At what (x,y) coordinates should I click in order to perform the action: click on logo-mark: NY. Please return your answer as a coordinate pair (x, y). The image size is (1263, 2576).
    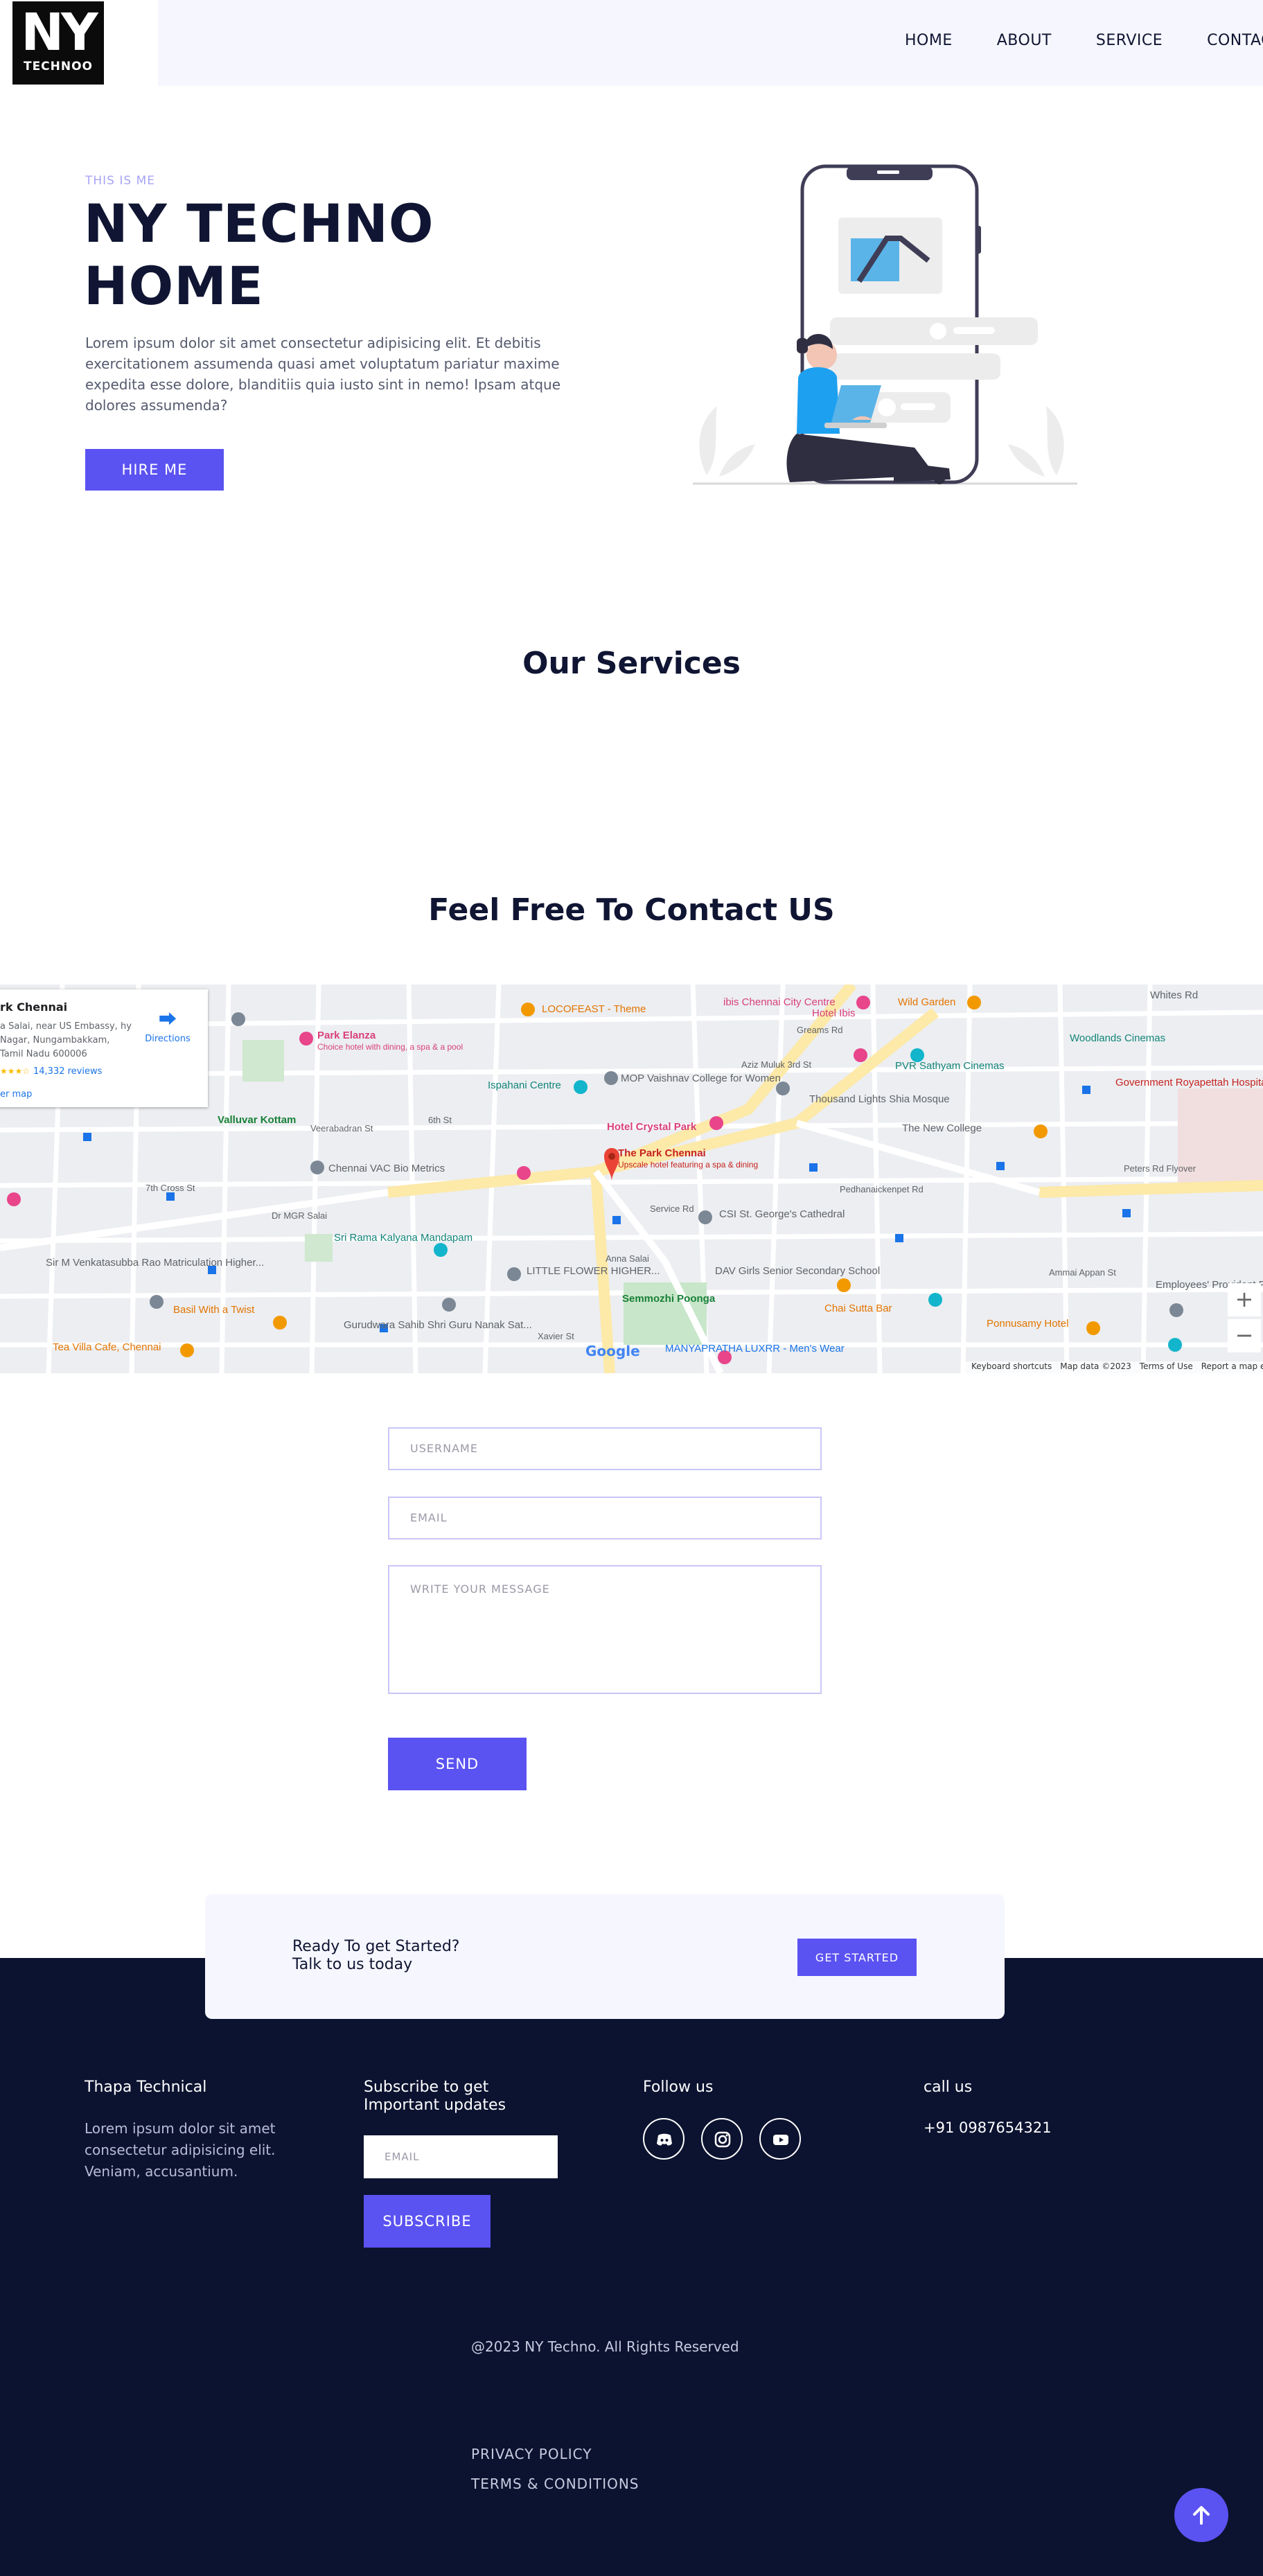
    Looking at the image, I should click on (59, 32).